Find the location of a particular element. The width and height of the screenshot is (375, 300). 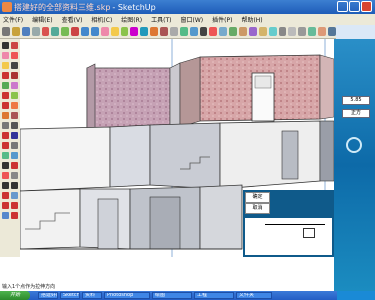

polygon-tool-icon is located at coordinates (5, 85).